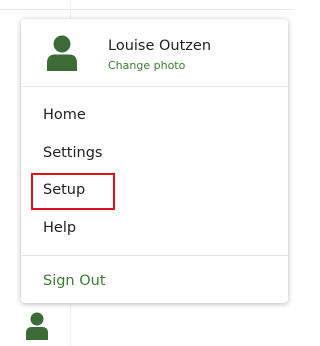 This screenshot has height=346, width=320. What do you see at coordinates (146, 65) in the screenshot?
I see `change-photo-link: Change photo` at bounding box center [146, 65].